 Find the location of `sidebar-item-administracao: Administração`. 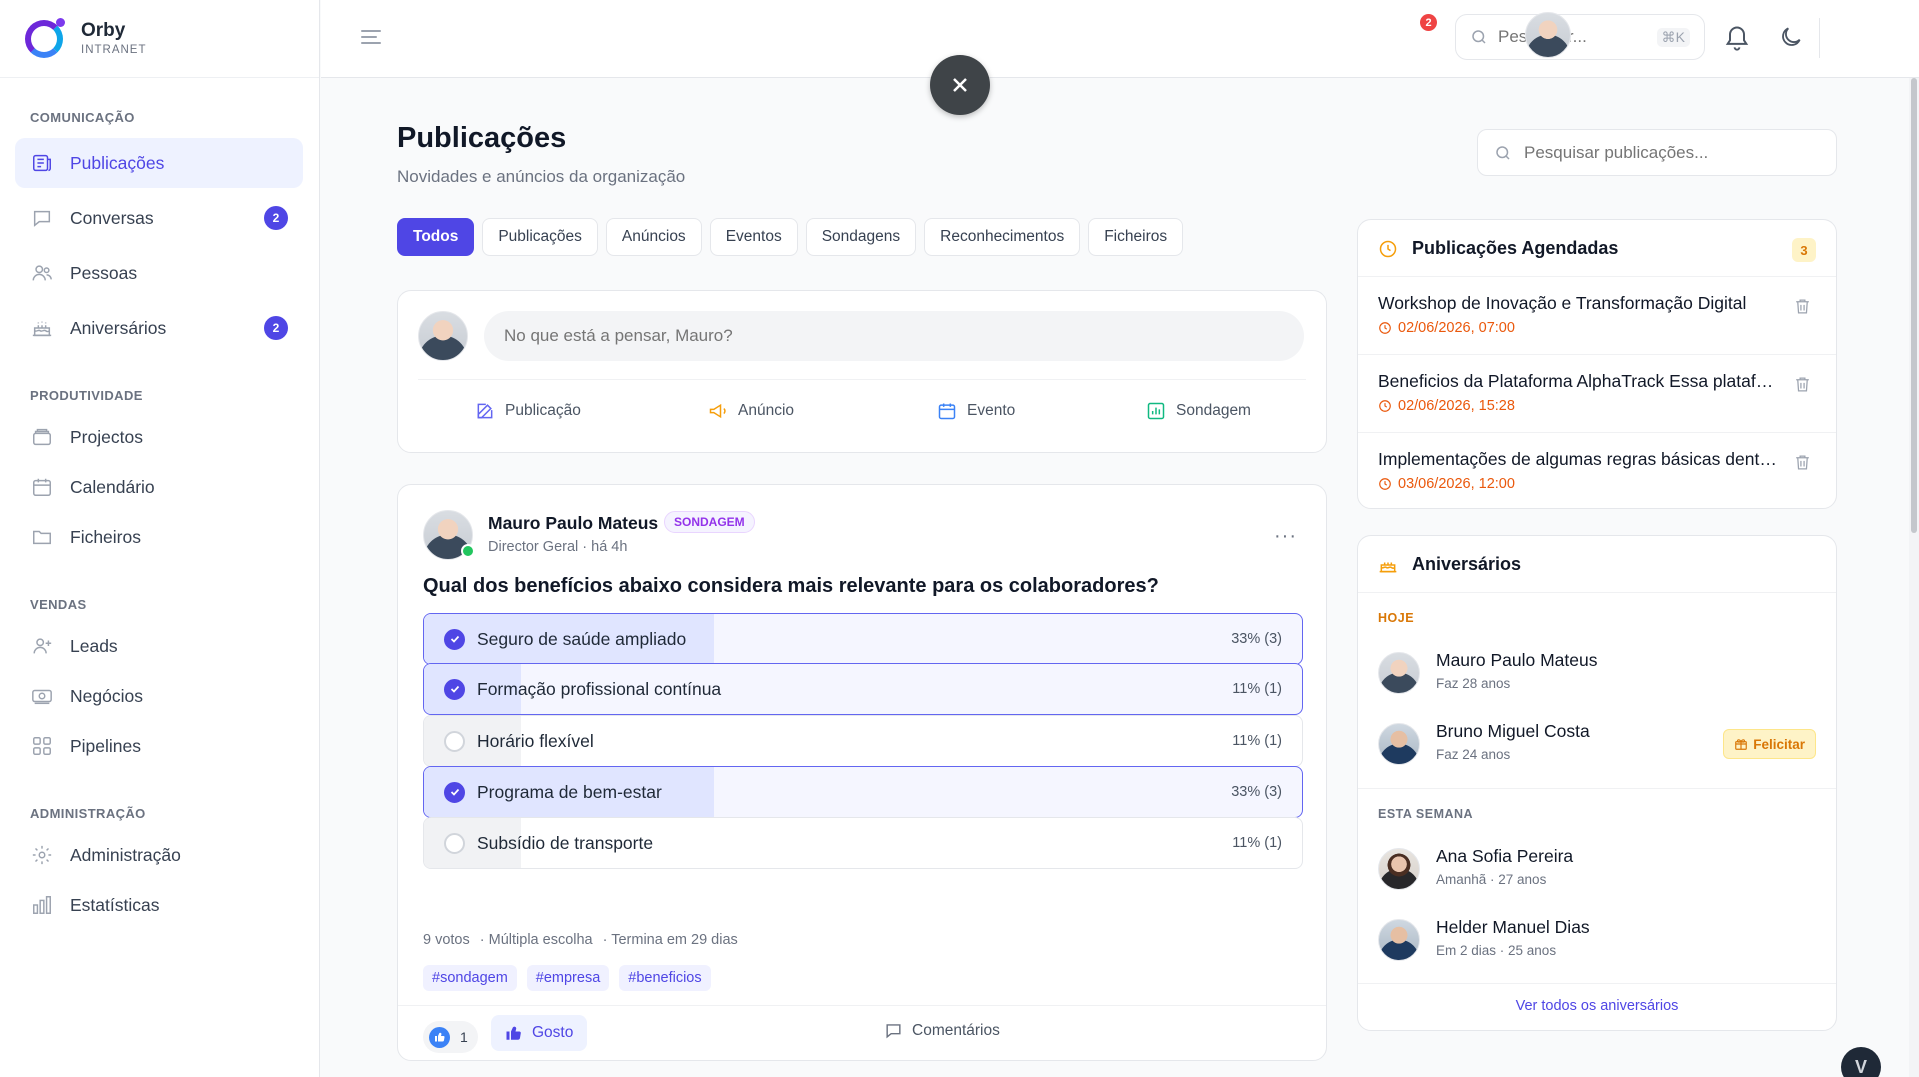

sidebar-item-administracao: Administração is located at coordinates (159, 855).